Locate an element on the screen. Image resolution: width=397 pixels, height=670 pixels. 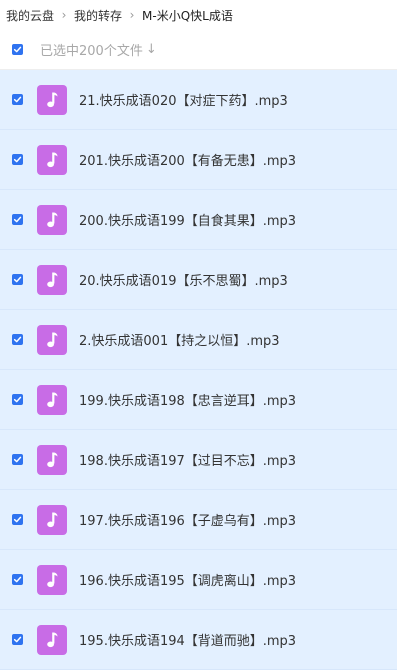
select-all-checkbox is located at coordinates (17, 49).